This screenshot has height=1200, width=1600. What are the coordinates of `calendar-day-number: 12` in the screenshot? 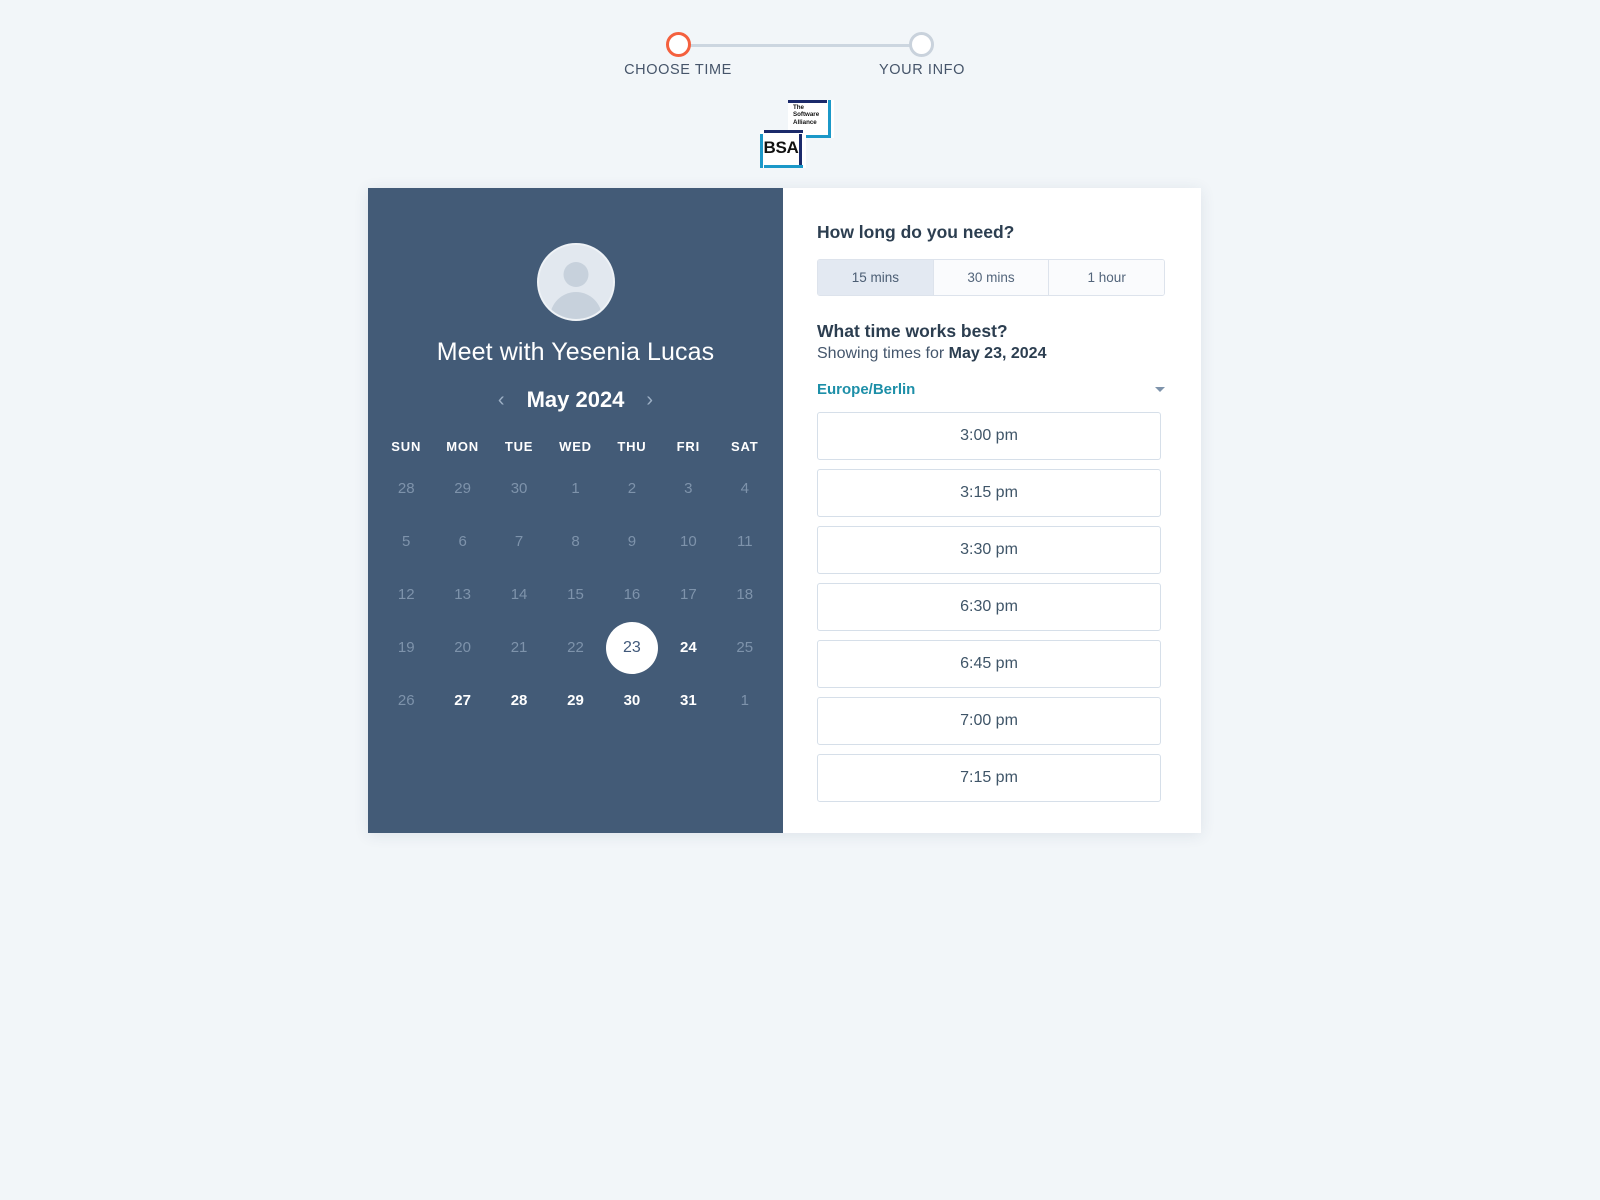 It's located at (406, 594).